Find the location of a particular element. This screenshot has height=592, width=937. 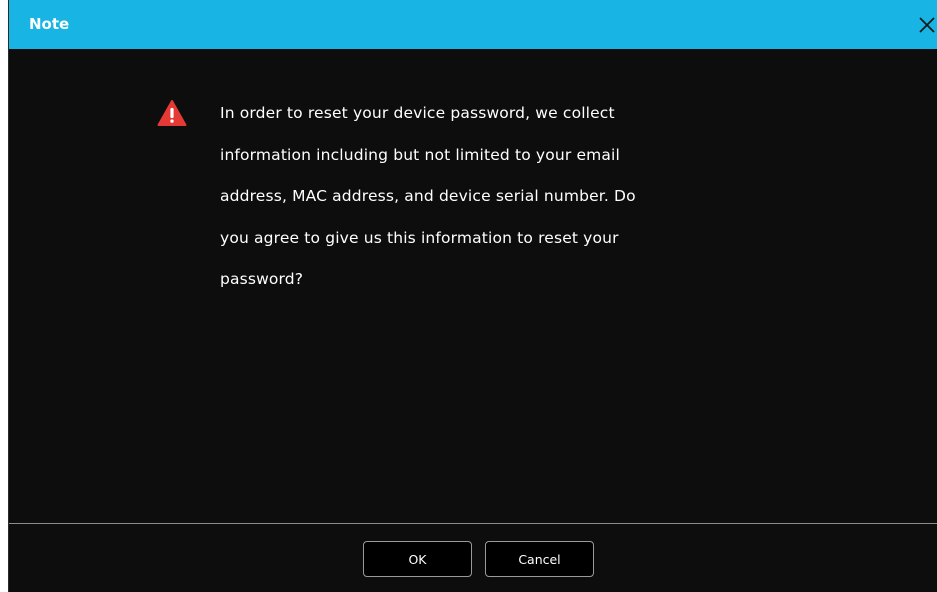

dialog-title: Note is located at coordinates (49, 24).